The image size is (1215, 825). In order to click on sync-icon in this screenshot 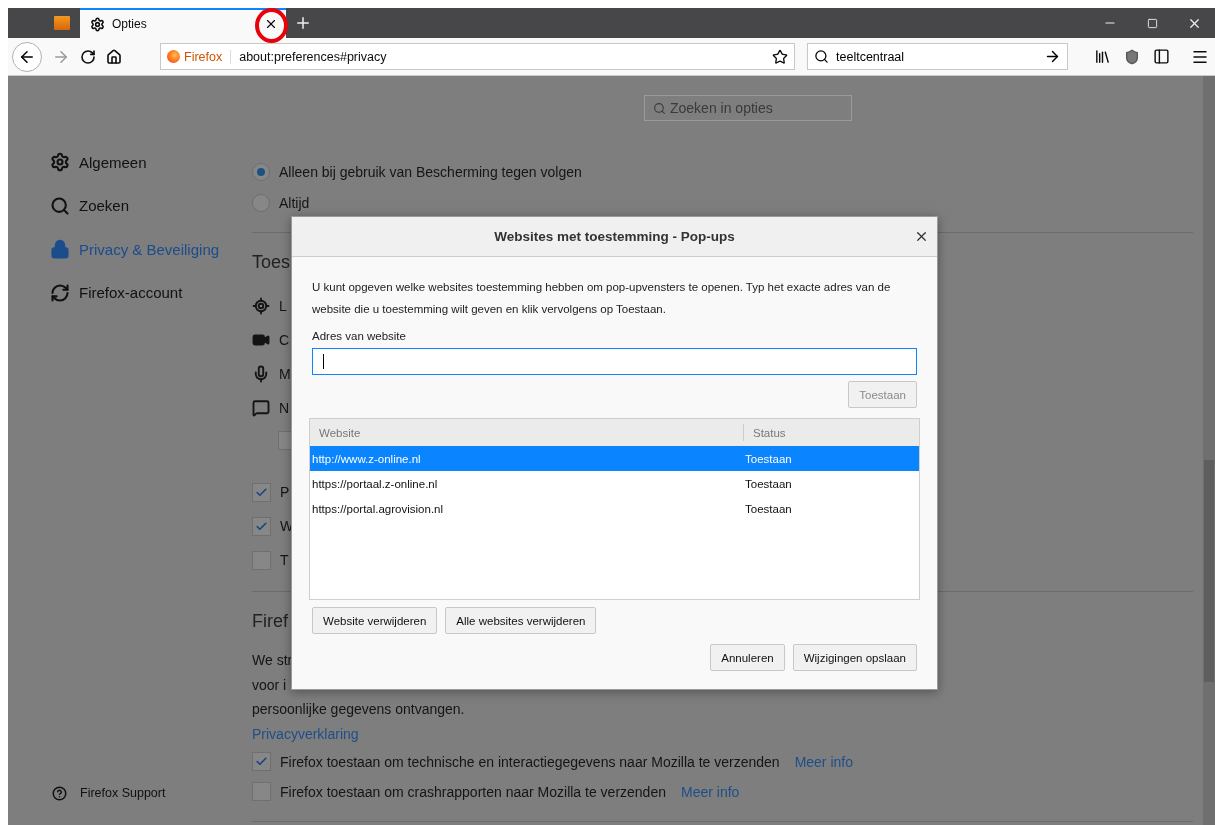, I will do `click(60, 292)`.